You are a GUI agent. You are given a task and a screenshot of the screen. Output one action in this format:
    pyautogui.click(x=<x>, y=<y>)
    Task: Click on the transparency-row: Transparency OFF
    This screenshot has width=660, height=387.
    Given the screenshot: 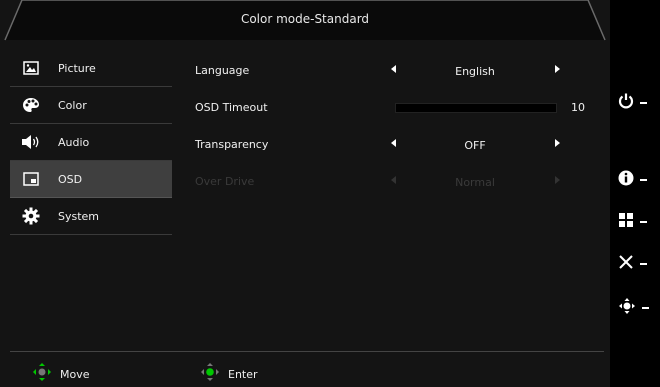 What is the action you would take?
    pyautogui.click(x=390, y=148)
    